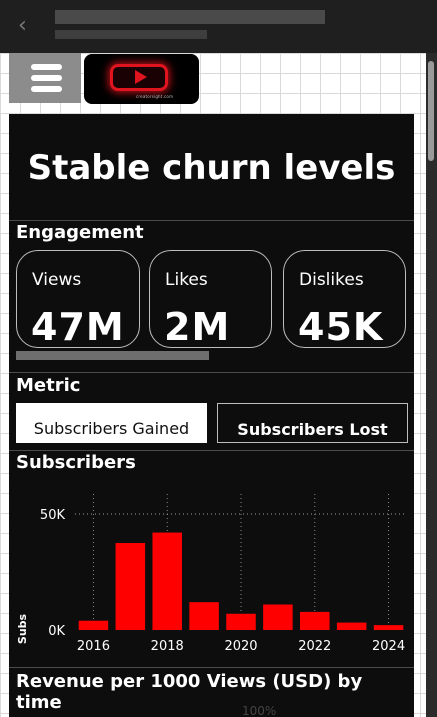  What do you see at coordinates (141, 79) in the screenshot?
I see `channel-logo: creatorsight.com` at bounding box center [141, 79].